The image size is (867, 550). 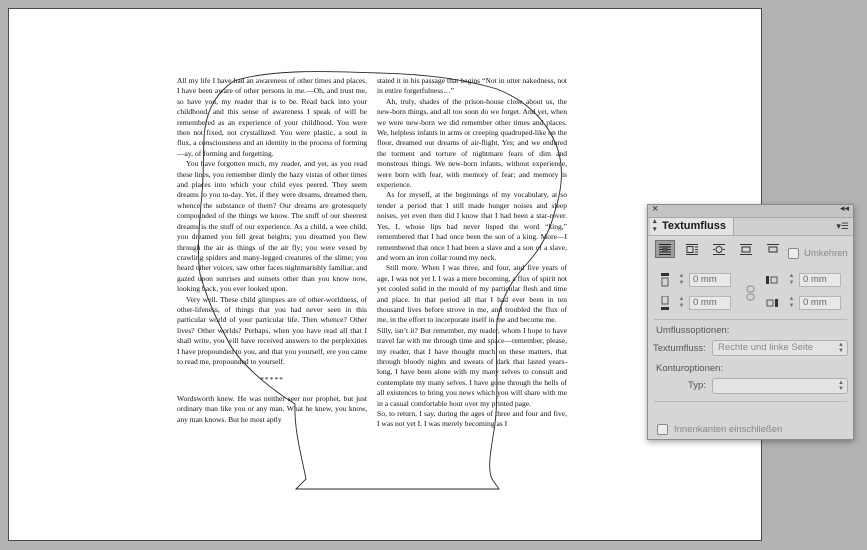 What do you see at coordinates (710, 280) in the screenshot?
I see `top-offset-field: 0 mm` at bounding box center [710, 280].